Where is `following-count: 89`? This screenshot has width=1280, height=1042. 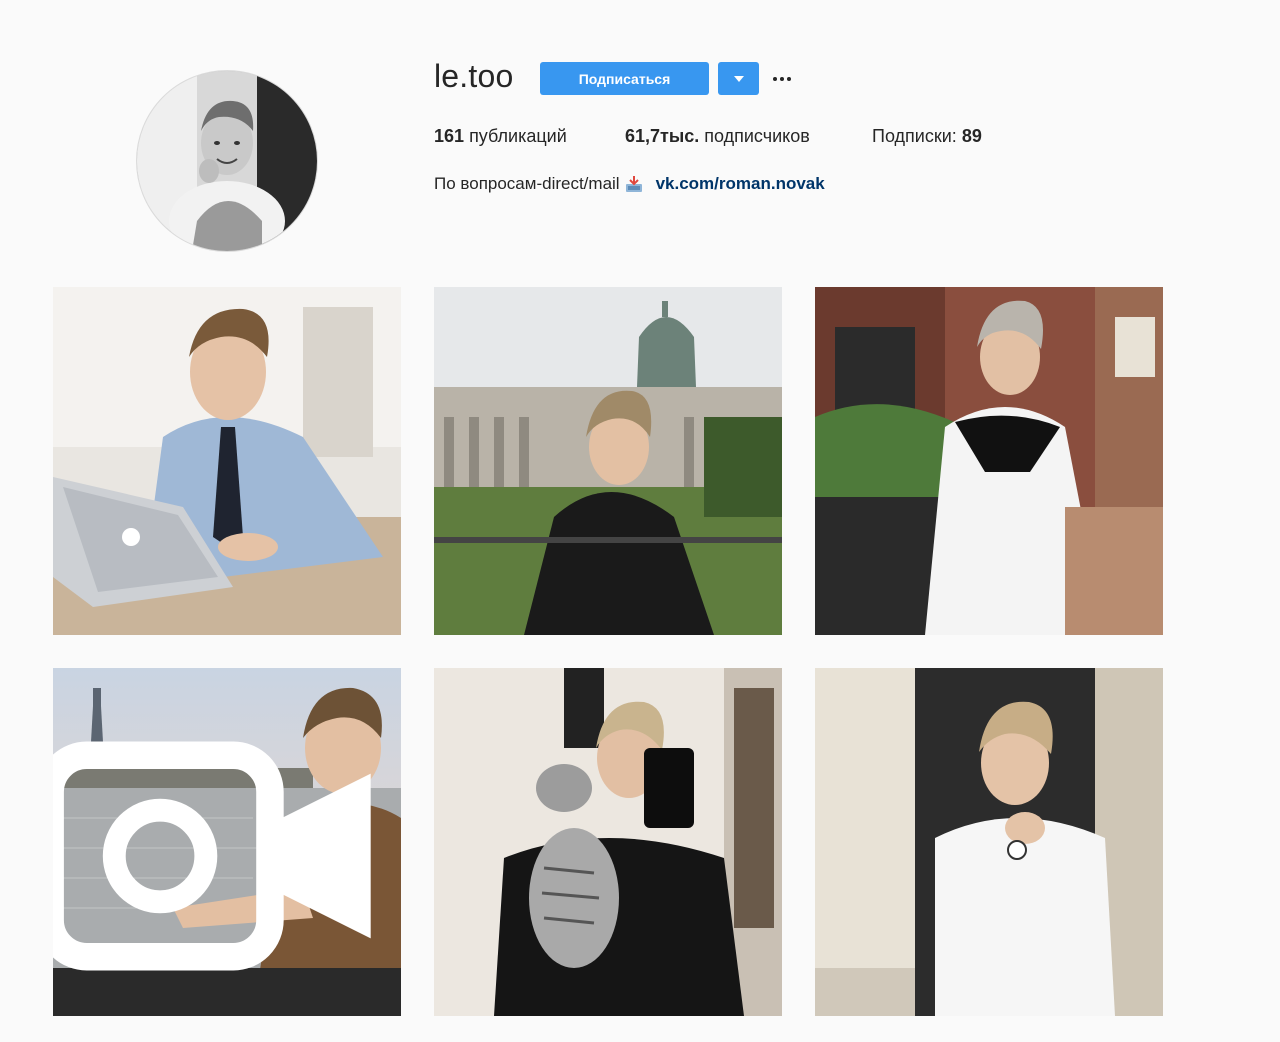 following-count: 89 is located at coordinates (971, 136).